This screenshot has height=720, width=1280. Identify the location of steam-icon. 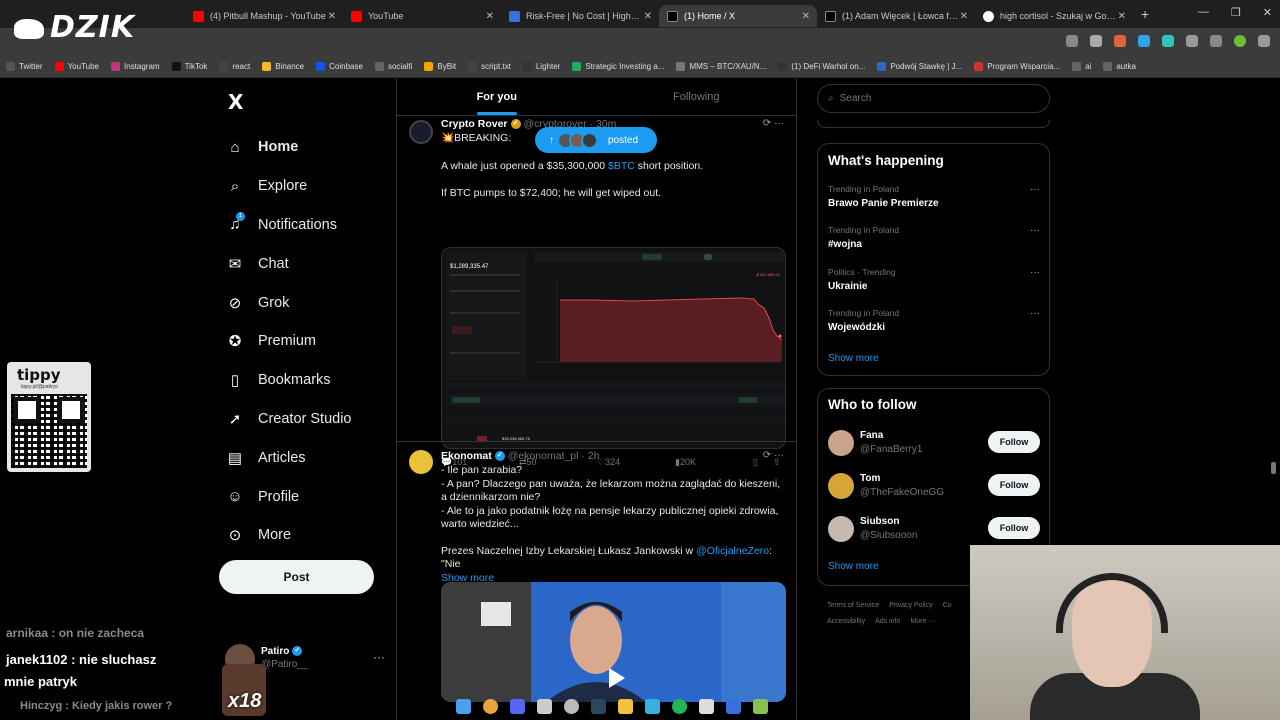
(598, 706).